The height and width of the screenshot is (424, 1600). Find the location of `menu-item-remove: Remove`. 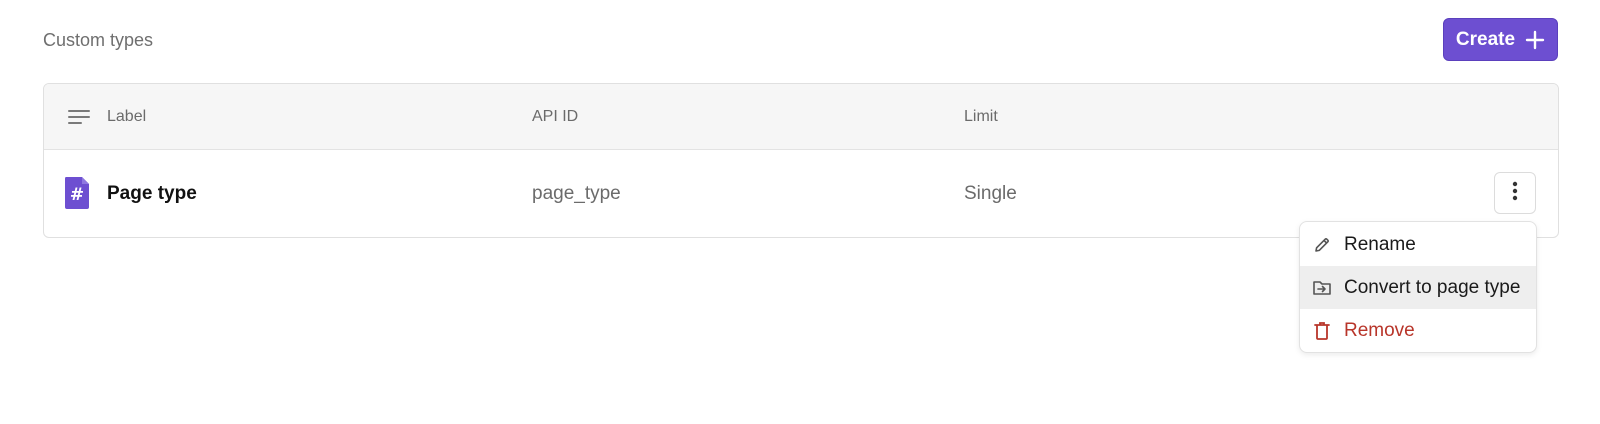

menu-item-remove: Remove is located at coordinates (1418, 330).